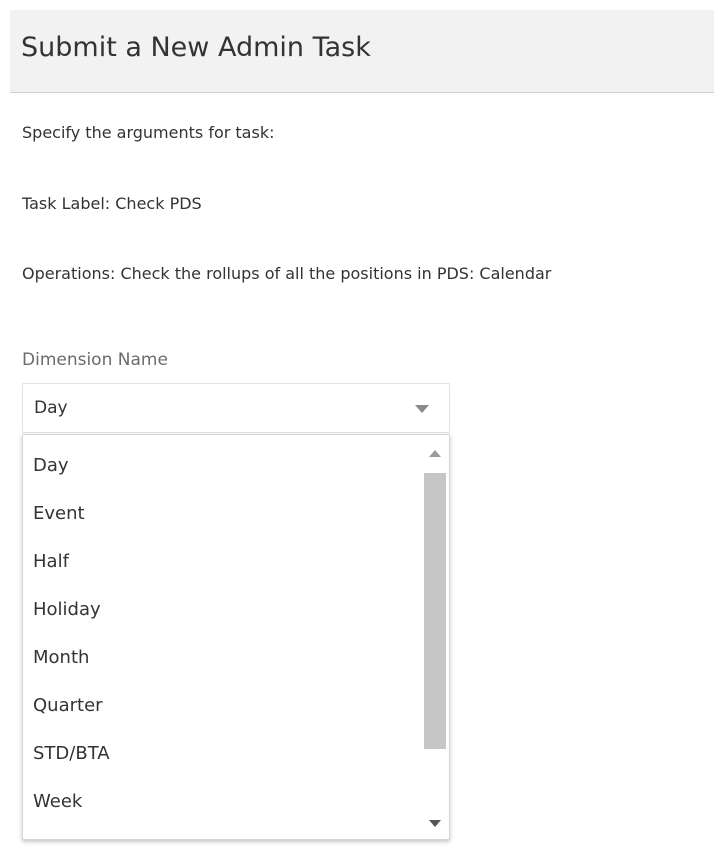 The width and height of the screenshot is (714, 858). Describe the element at coordinates (148, 132) in the screenshot. I see `instructions-text: Specify the arguments for task:` at that location.